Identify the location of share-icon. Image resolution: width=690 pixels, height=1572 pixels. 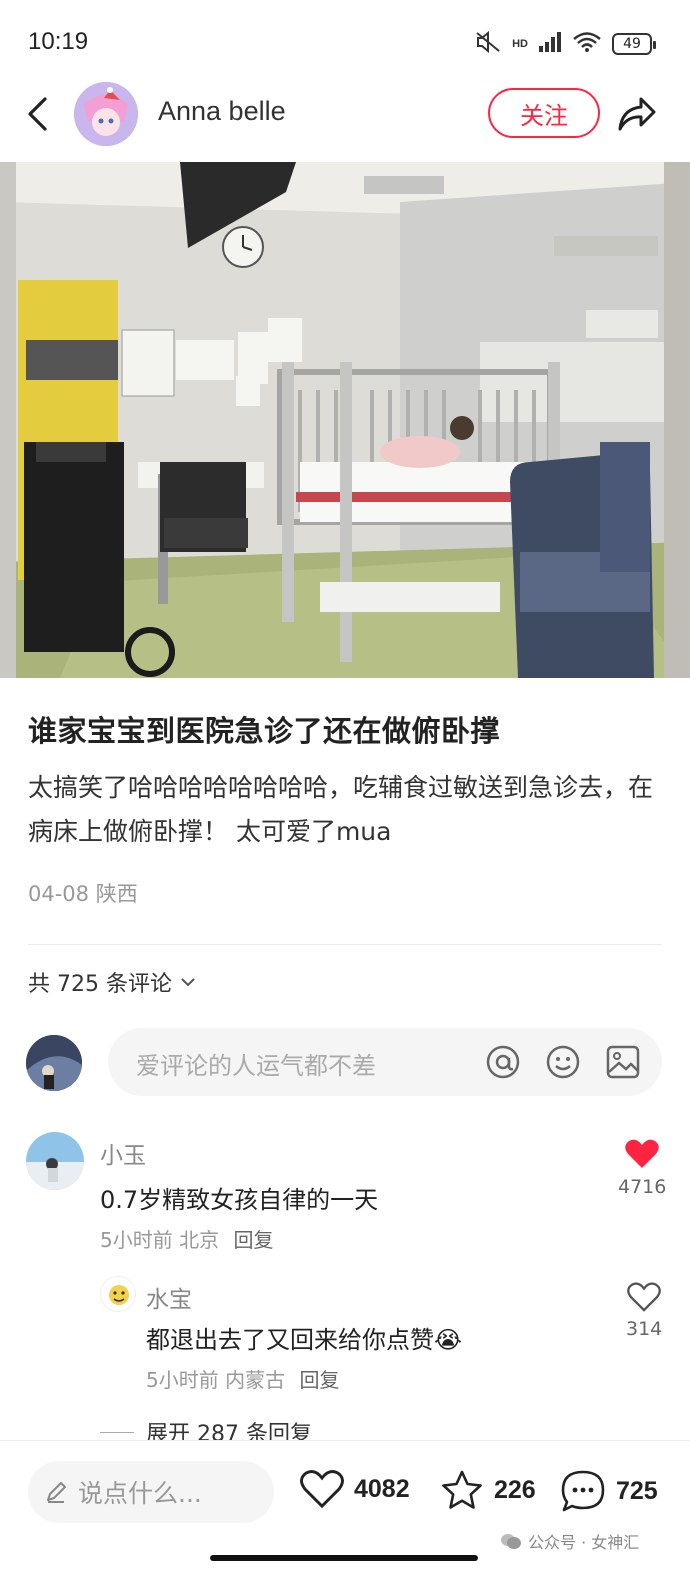
(637, 114).